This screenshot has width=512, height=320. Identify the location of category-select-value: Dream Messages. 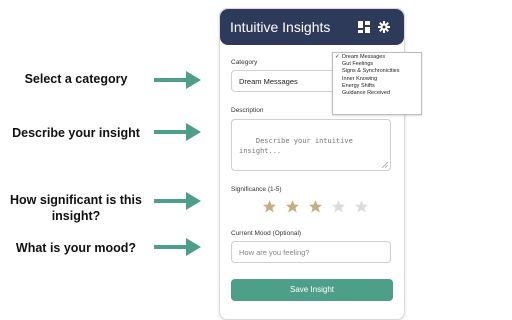
(268, 81).